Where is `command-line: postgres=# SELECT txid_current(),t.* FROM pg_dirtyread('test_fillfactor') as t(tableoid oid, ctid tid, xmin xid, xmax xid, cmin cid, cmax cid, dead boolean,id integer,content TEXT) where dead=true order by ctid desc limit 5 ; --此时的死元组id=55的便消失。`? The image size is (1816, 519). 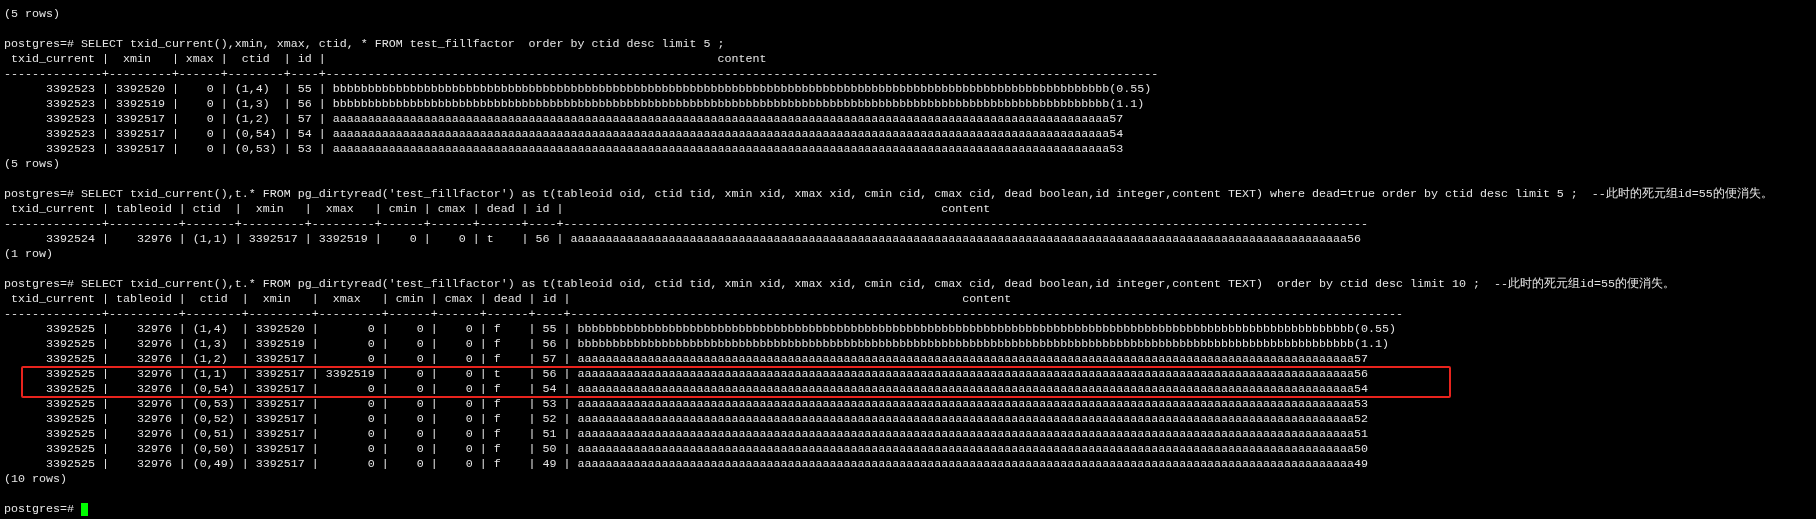 command-line: postgres=# SELECT txid_current(),t.* FROM pg_dirtyread('test_fillfactor') as t(tableoid oid, ctid tid, xmin xid, xmax xid, cmin cid, cmax cid, dead boolean,id integer,content TEXT) where dead=true order by ctid desc limit 5 ; --此时的死元组id=55的便消失。 is located at coordinates (888, 194).